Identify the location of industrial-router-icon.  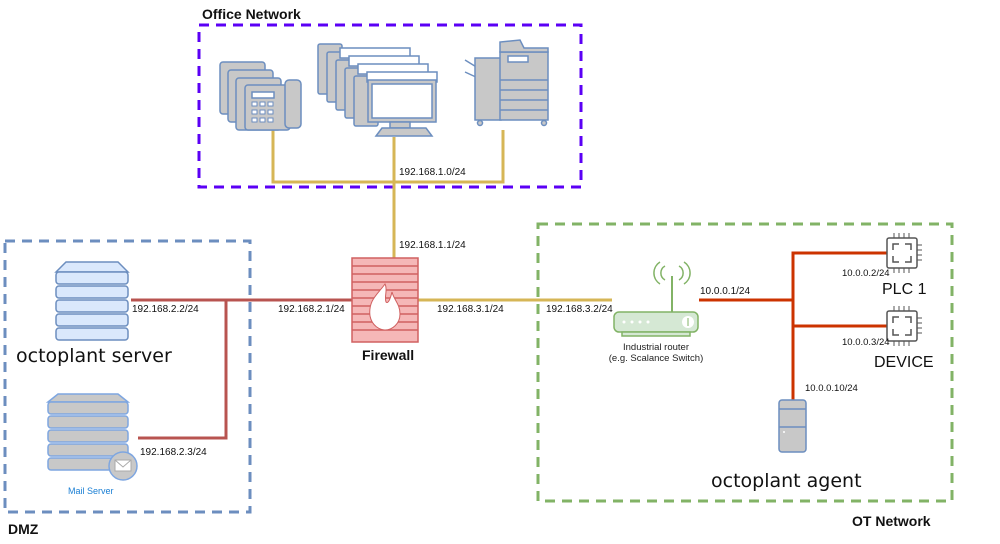
(656, 299).